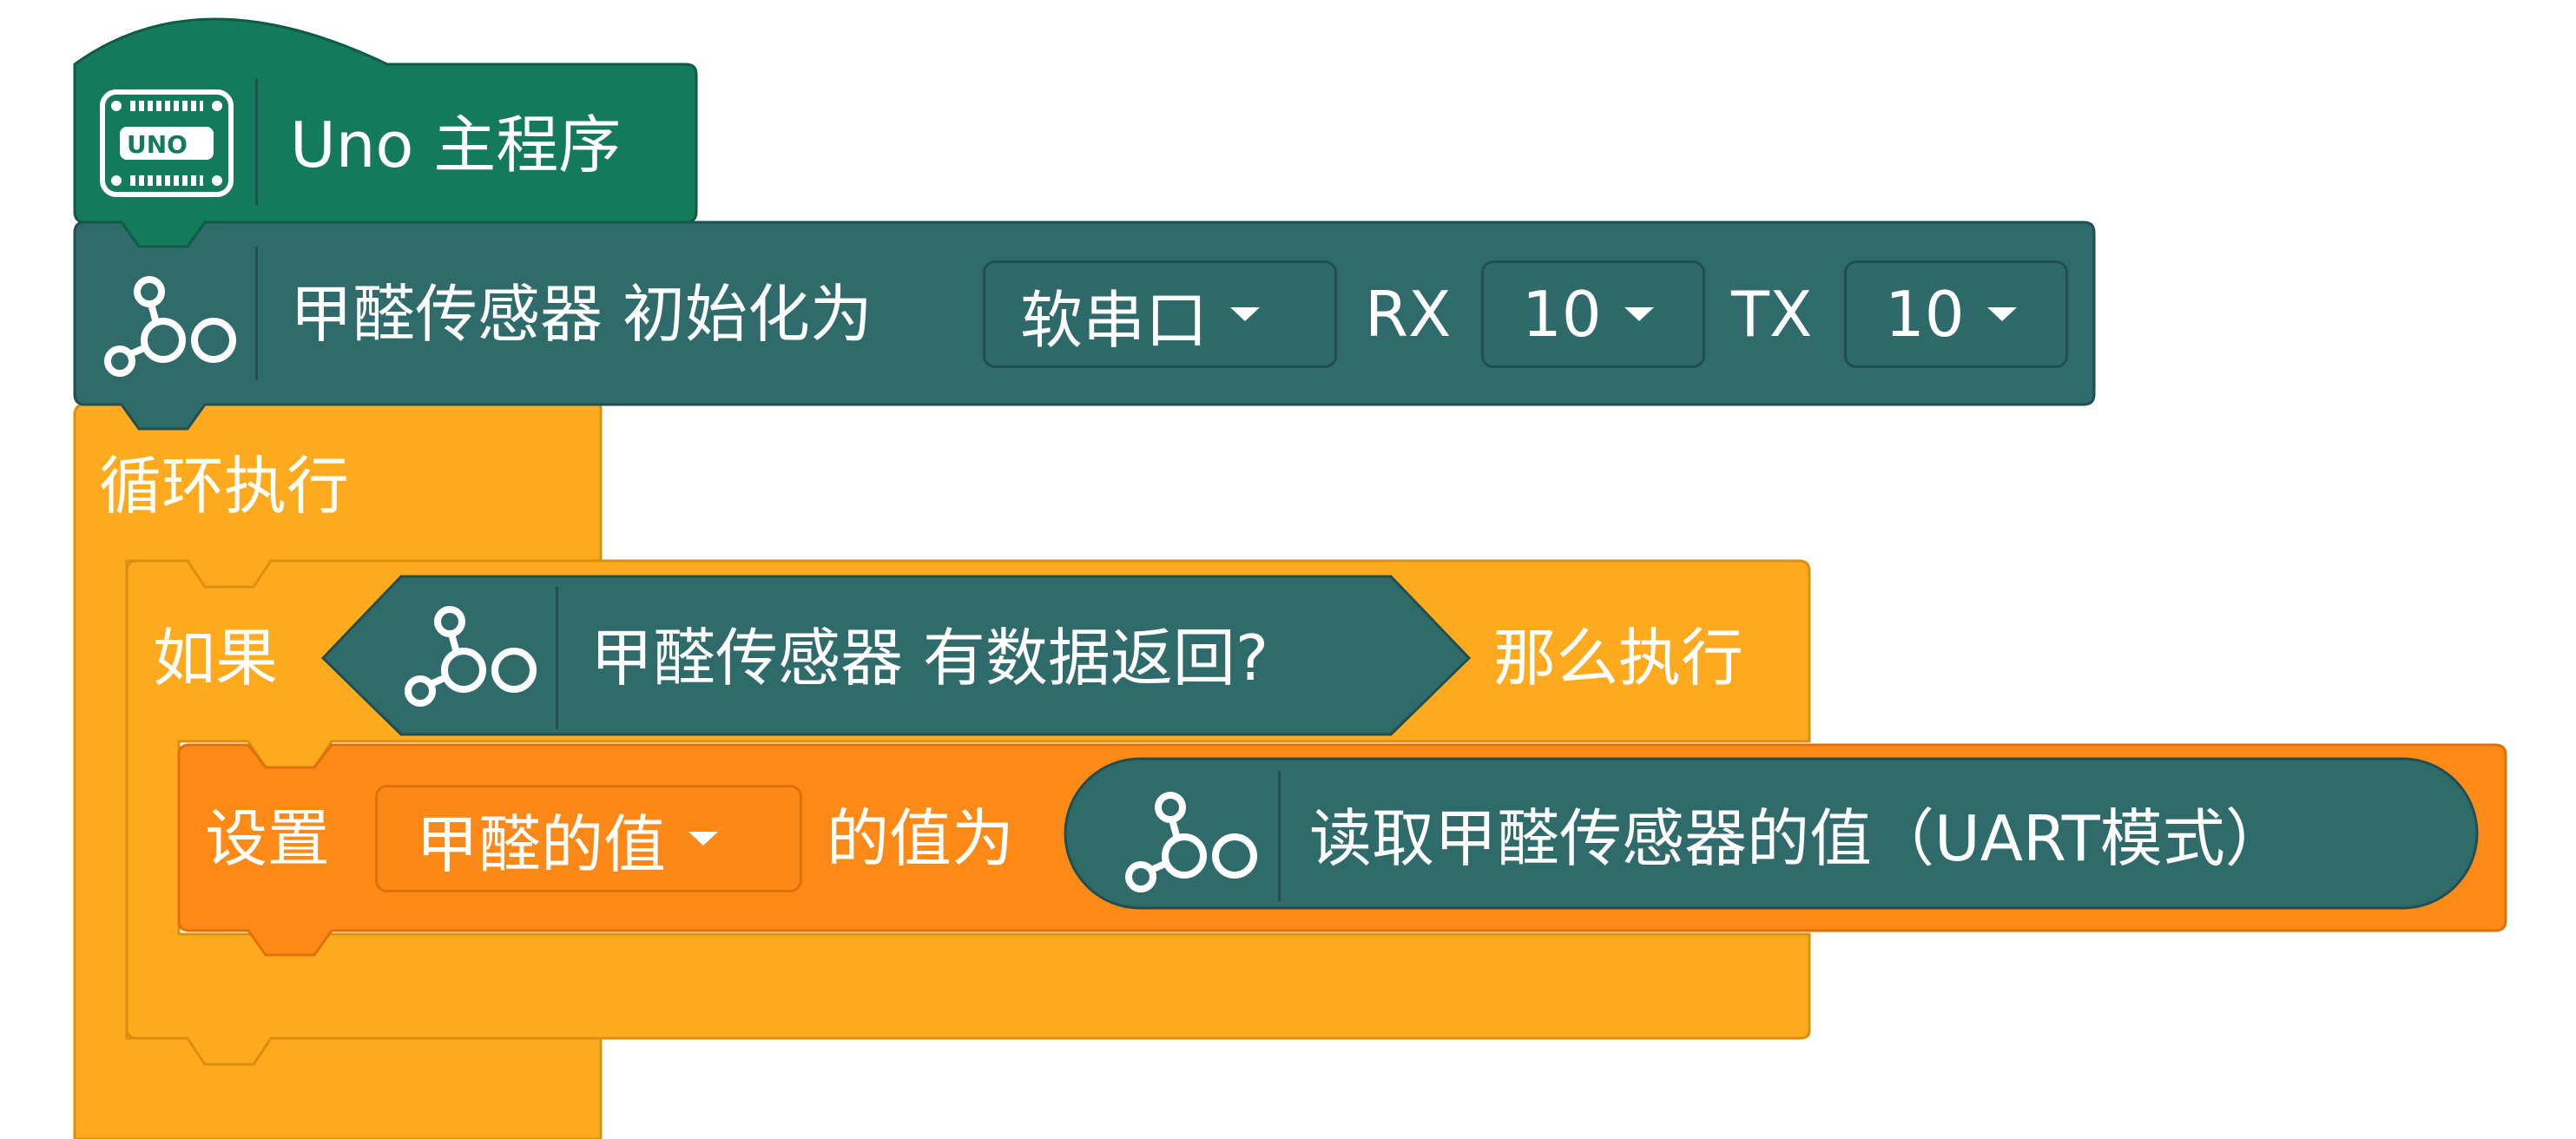 The width and height of the screenshot is (2576, 1139). Describe the element at coordinates (456, 145) in the screenshot. I see `hat-label: Uno 主程序` at that location.